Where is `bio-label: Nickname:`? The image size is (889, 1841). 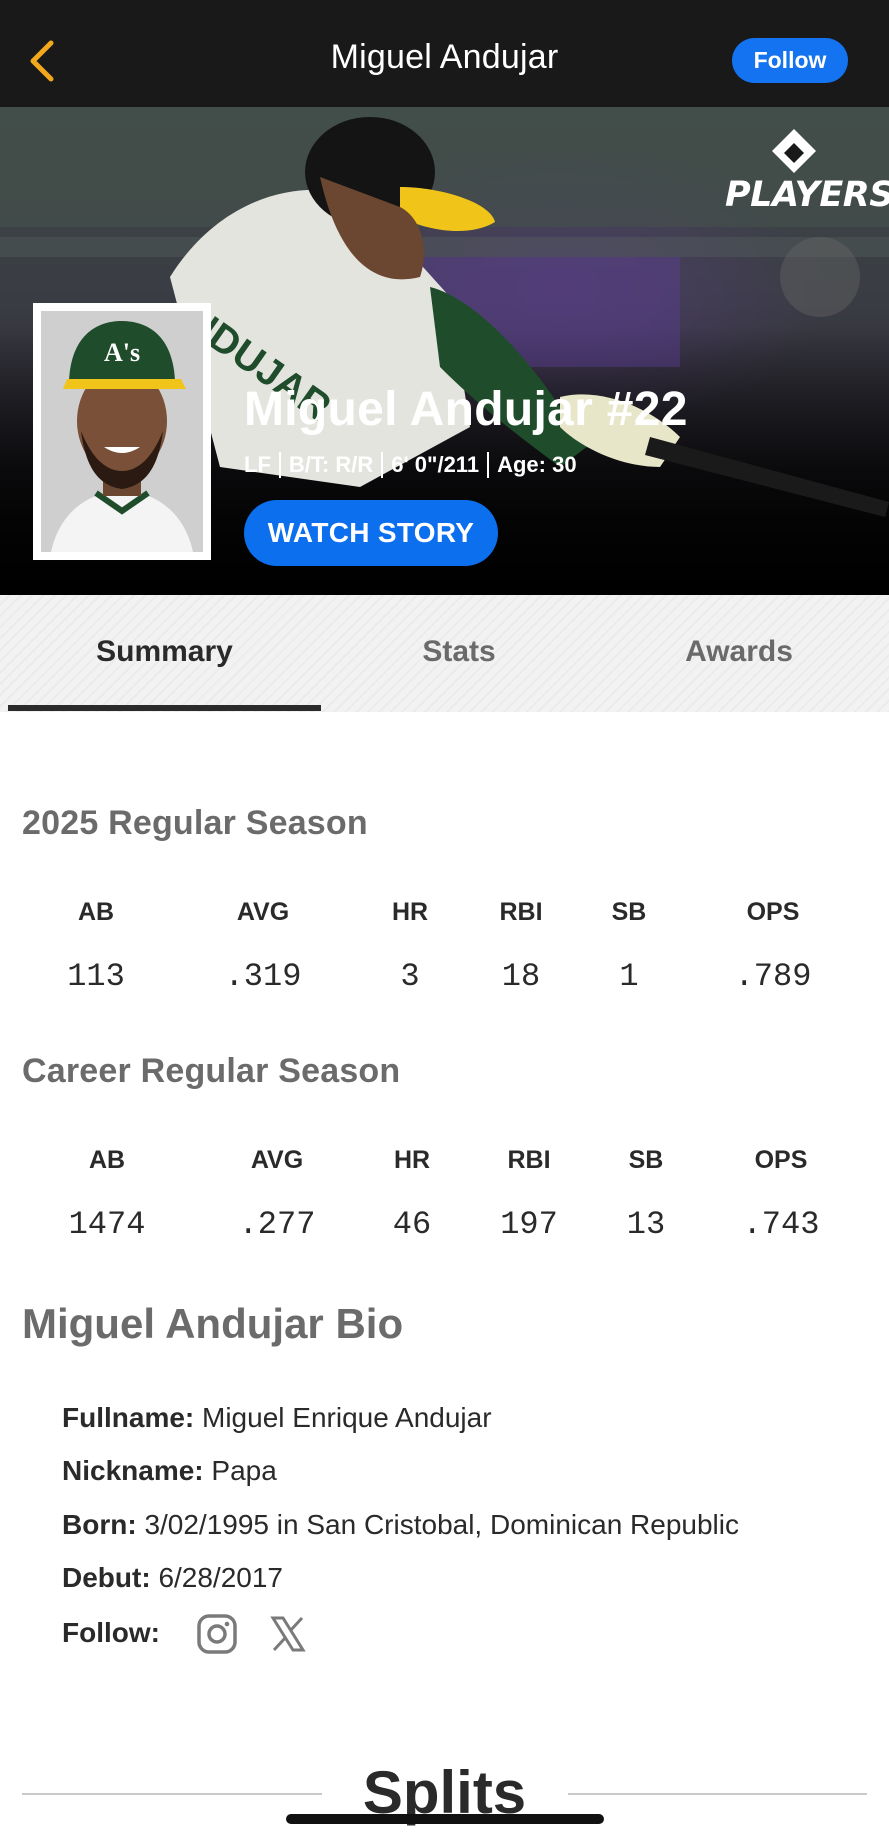
bio-label: Nickname: is located at coordinates (133, 1470).